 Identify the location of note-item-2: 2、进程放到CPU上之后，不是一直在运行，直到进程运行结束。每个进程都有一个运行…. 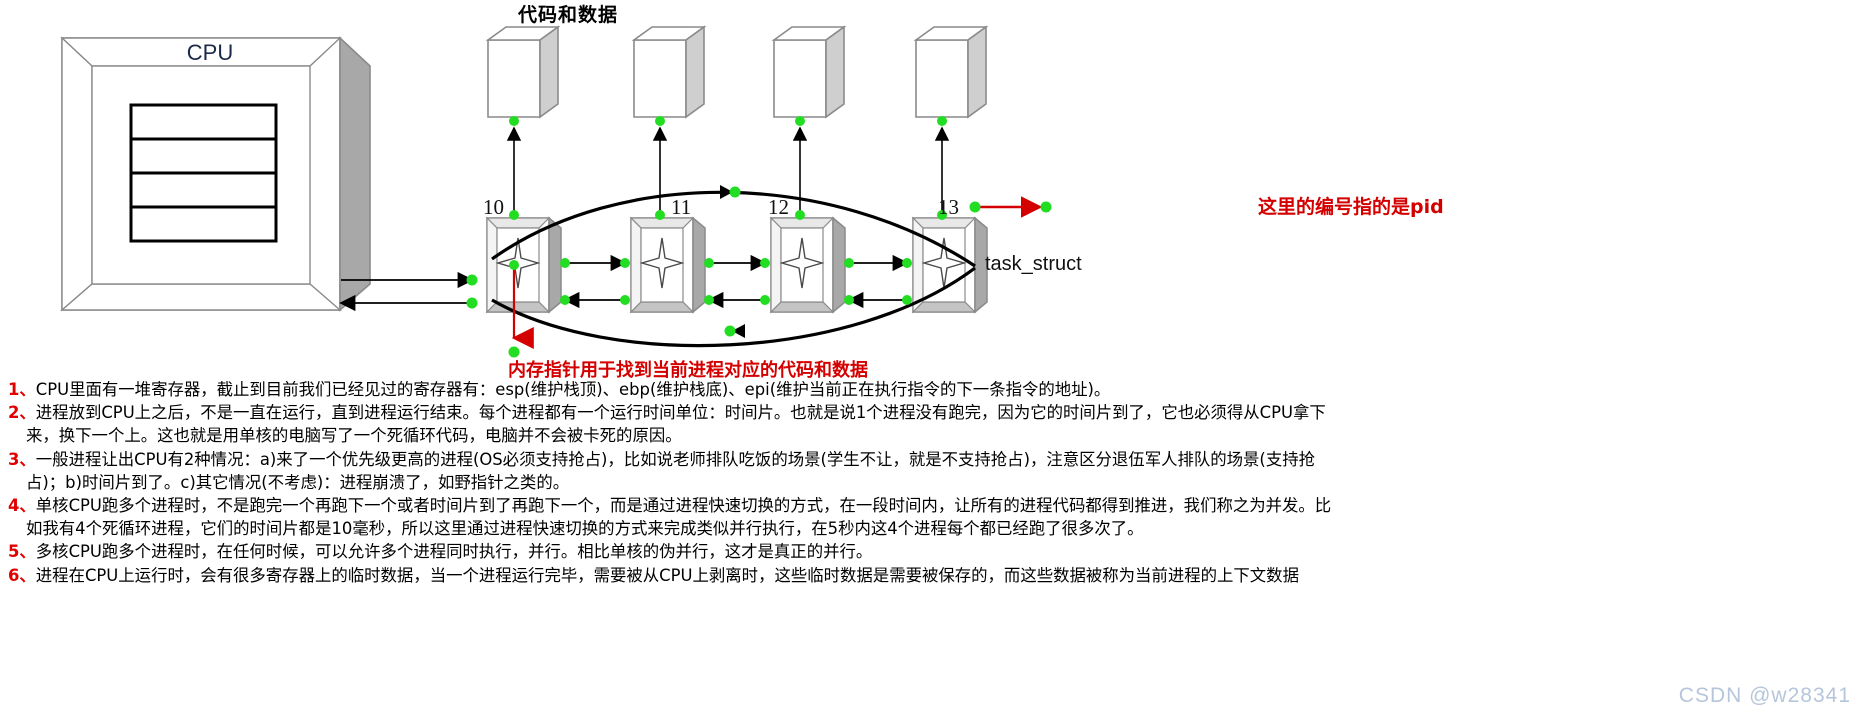
(933, 424).